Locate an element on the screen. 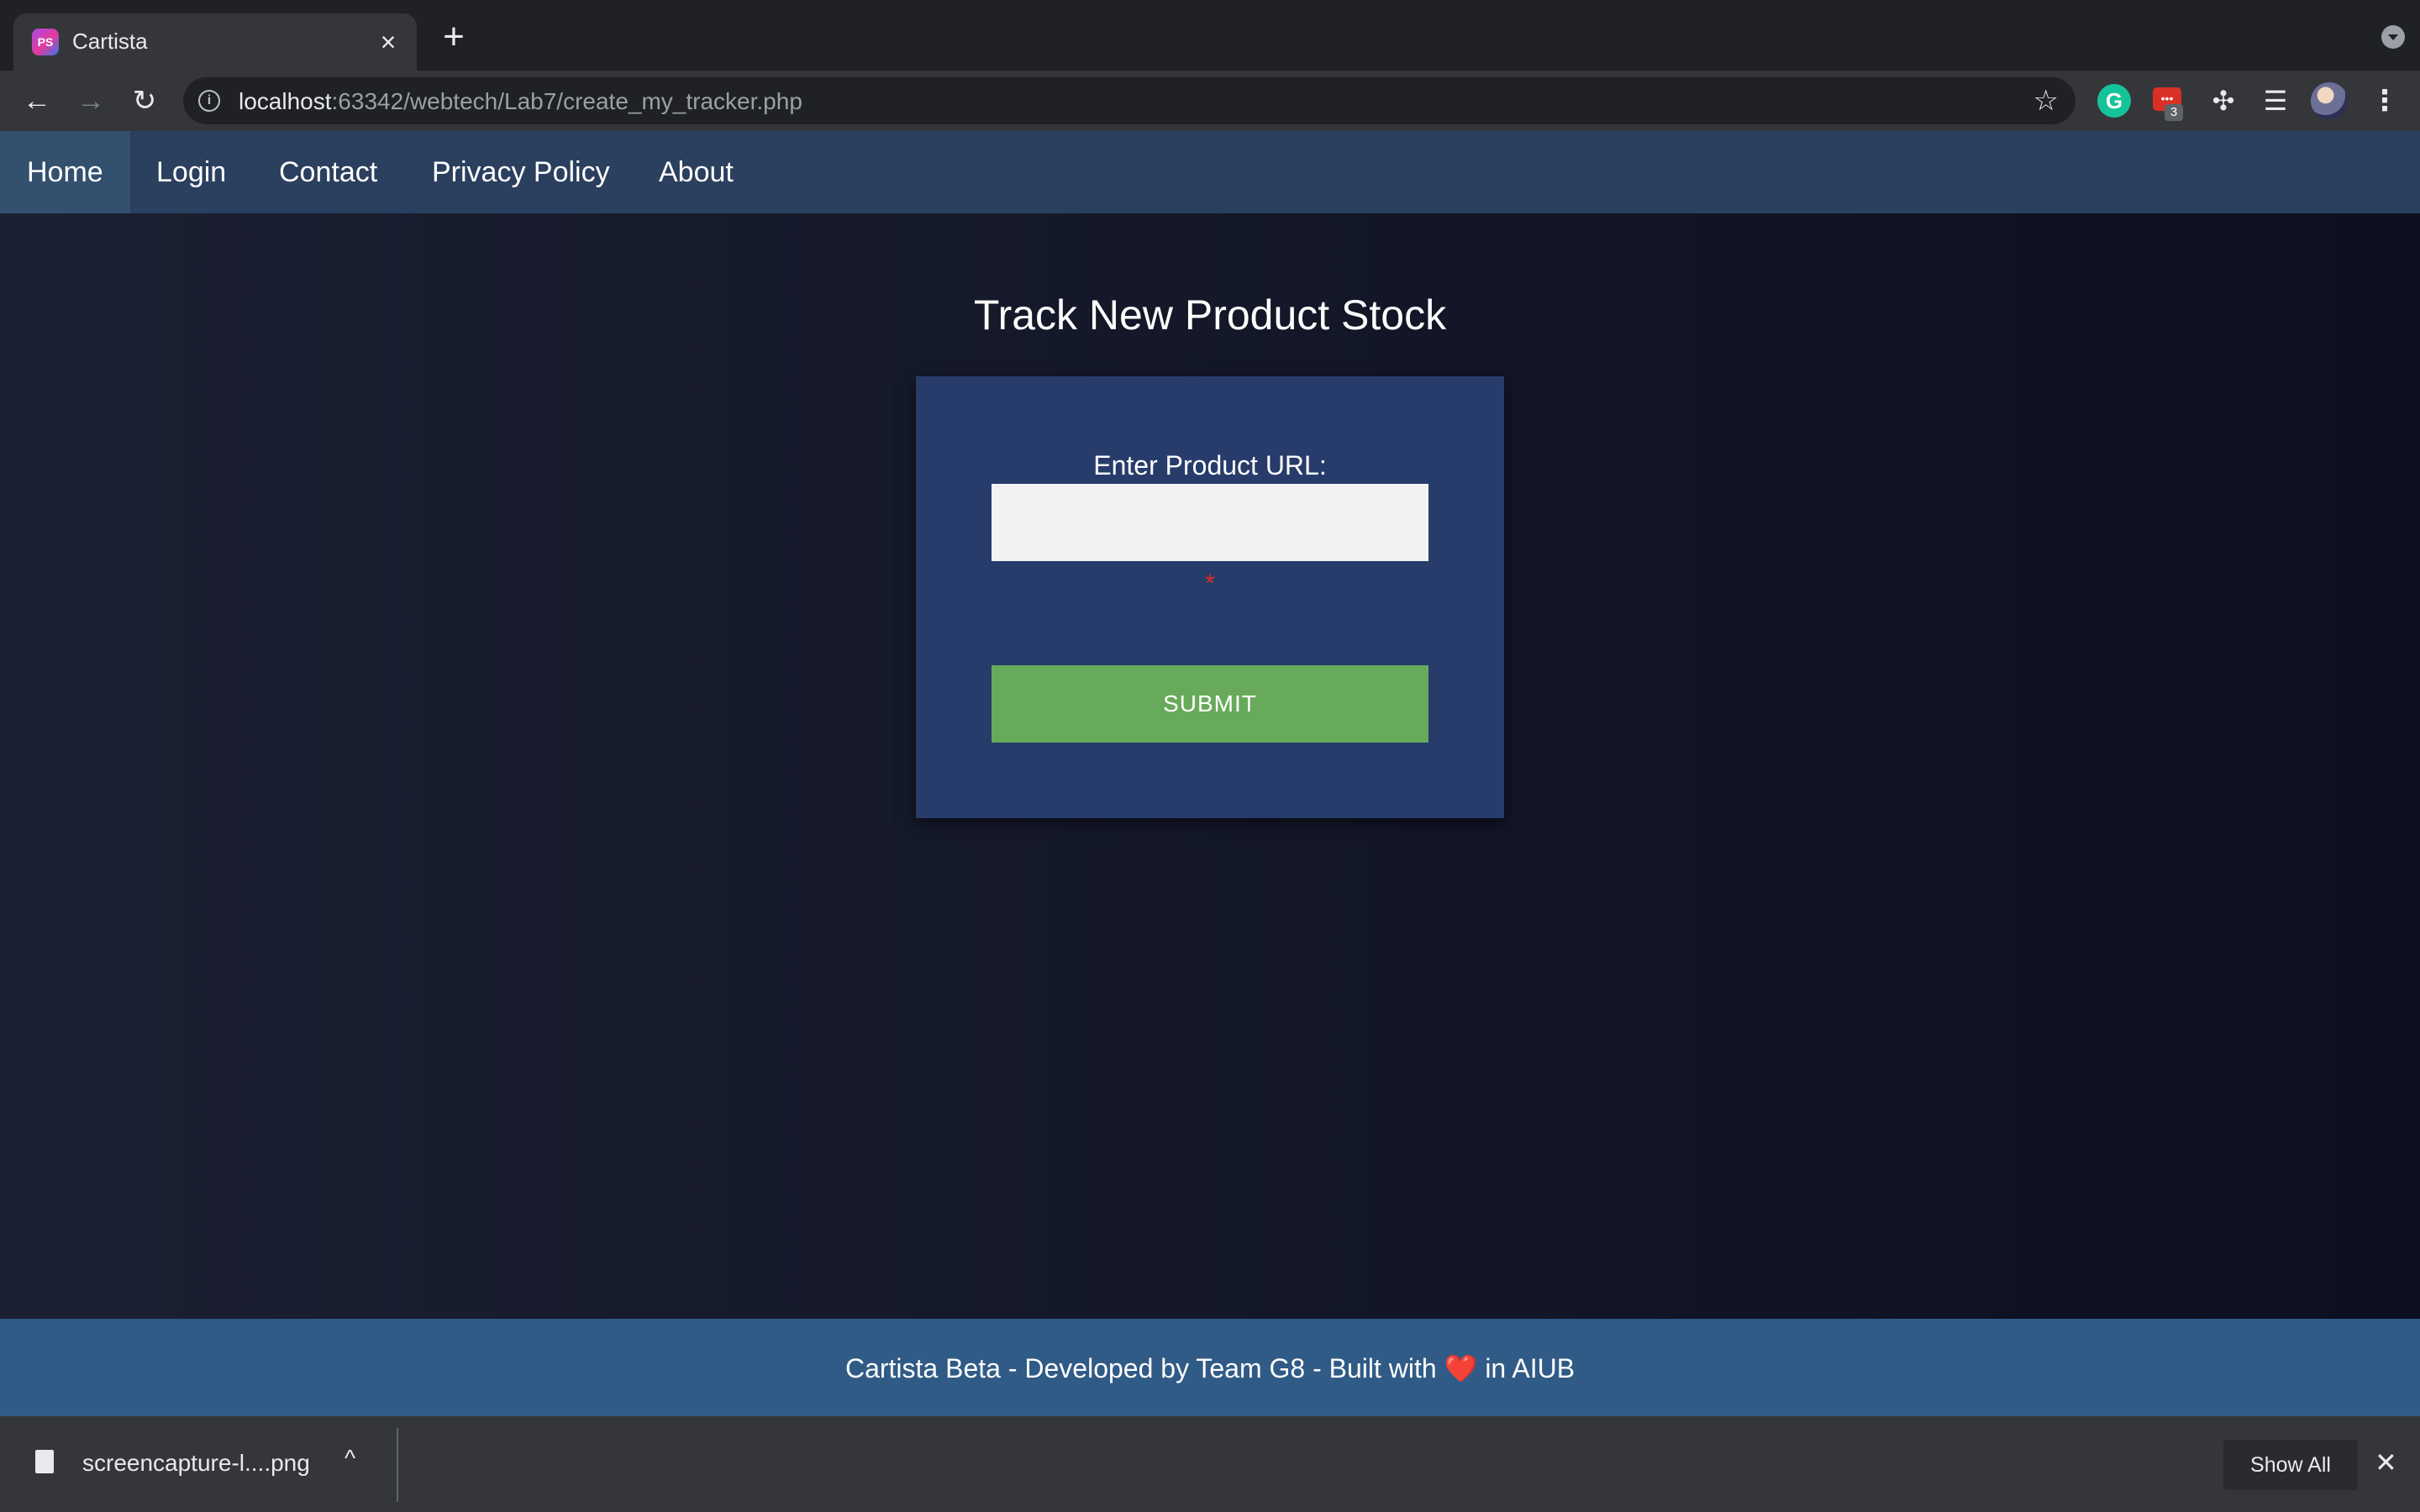 This screenshot has width=2420, height=1512. heart-icon: ❤️ is located at coordinates (1461, 1368).